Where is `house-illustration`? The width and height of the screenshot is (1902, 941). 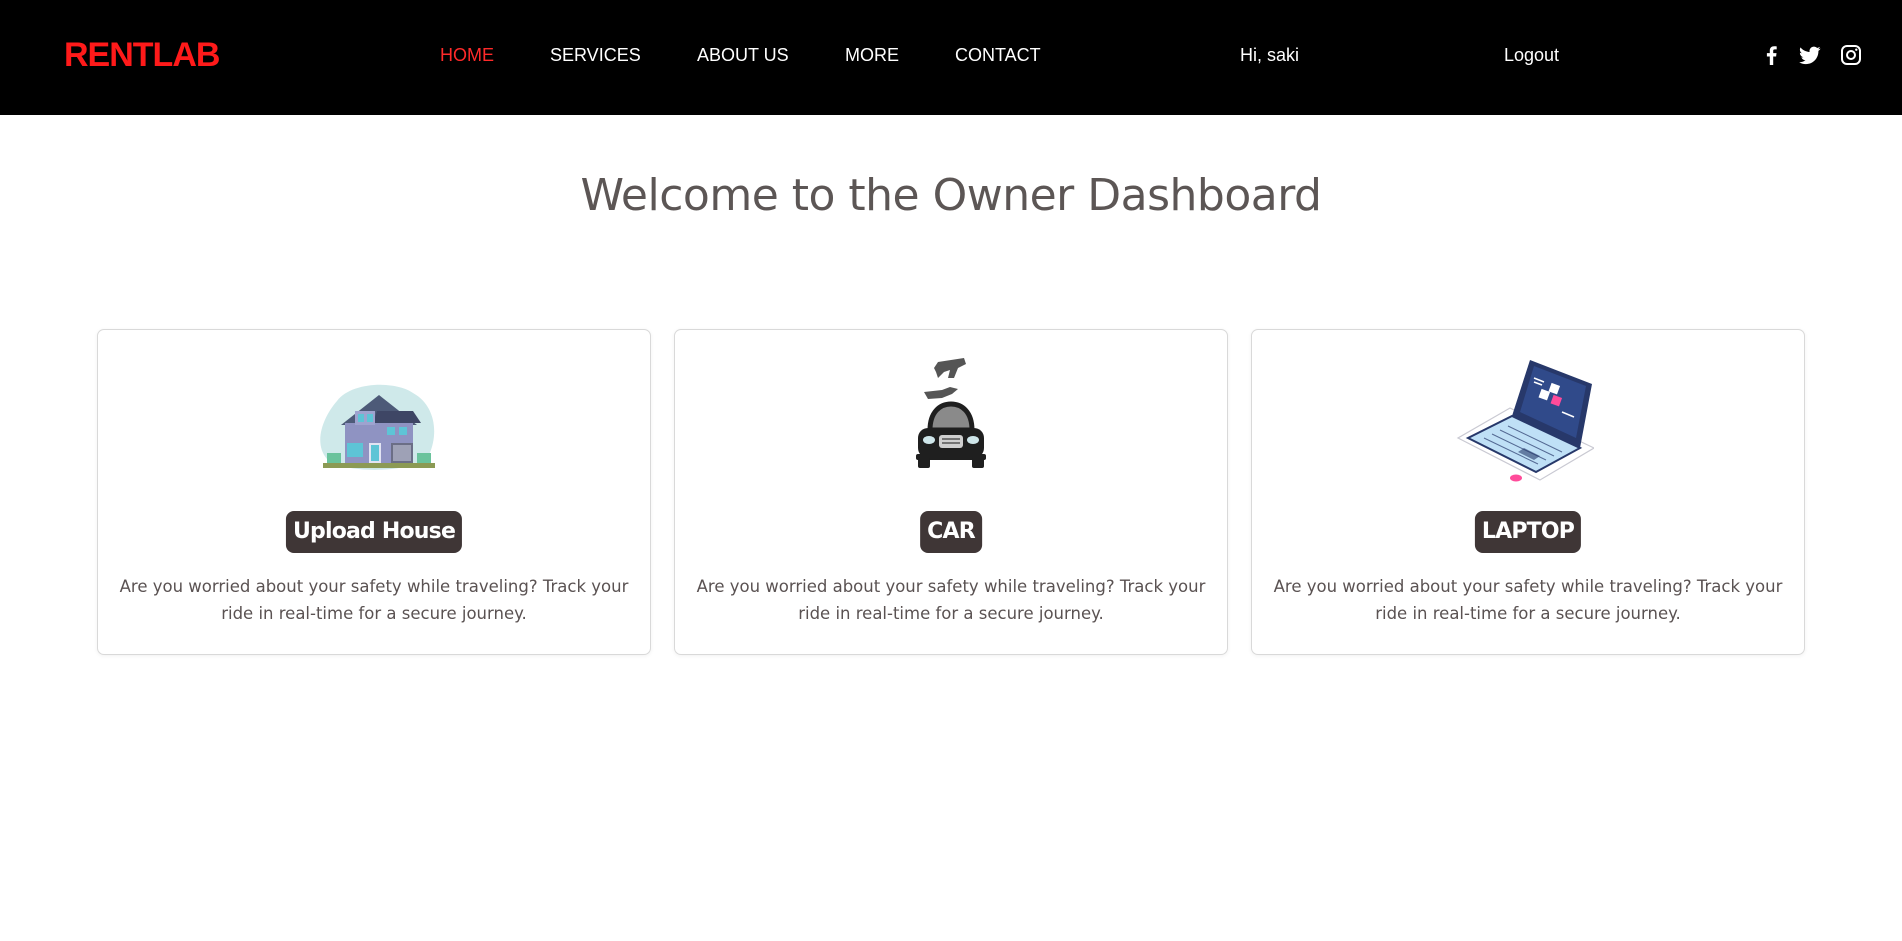
house-illustration is located at coordinates (374, 405).